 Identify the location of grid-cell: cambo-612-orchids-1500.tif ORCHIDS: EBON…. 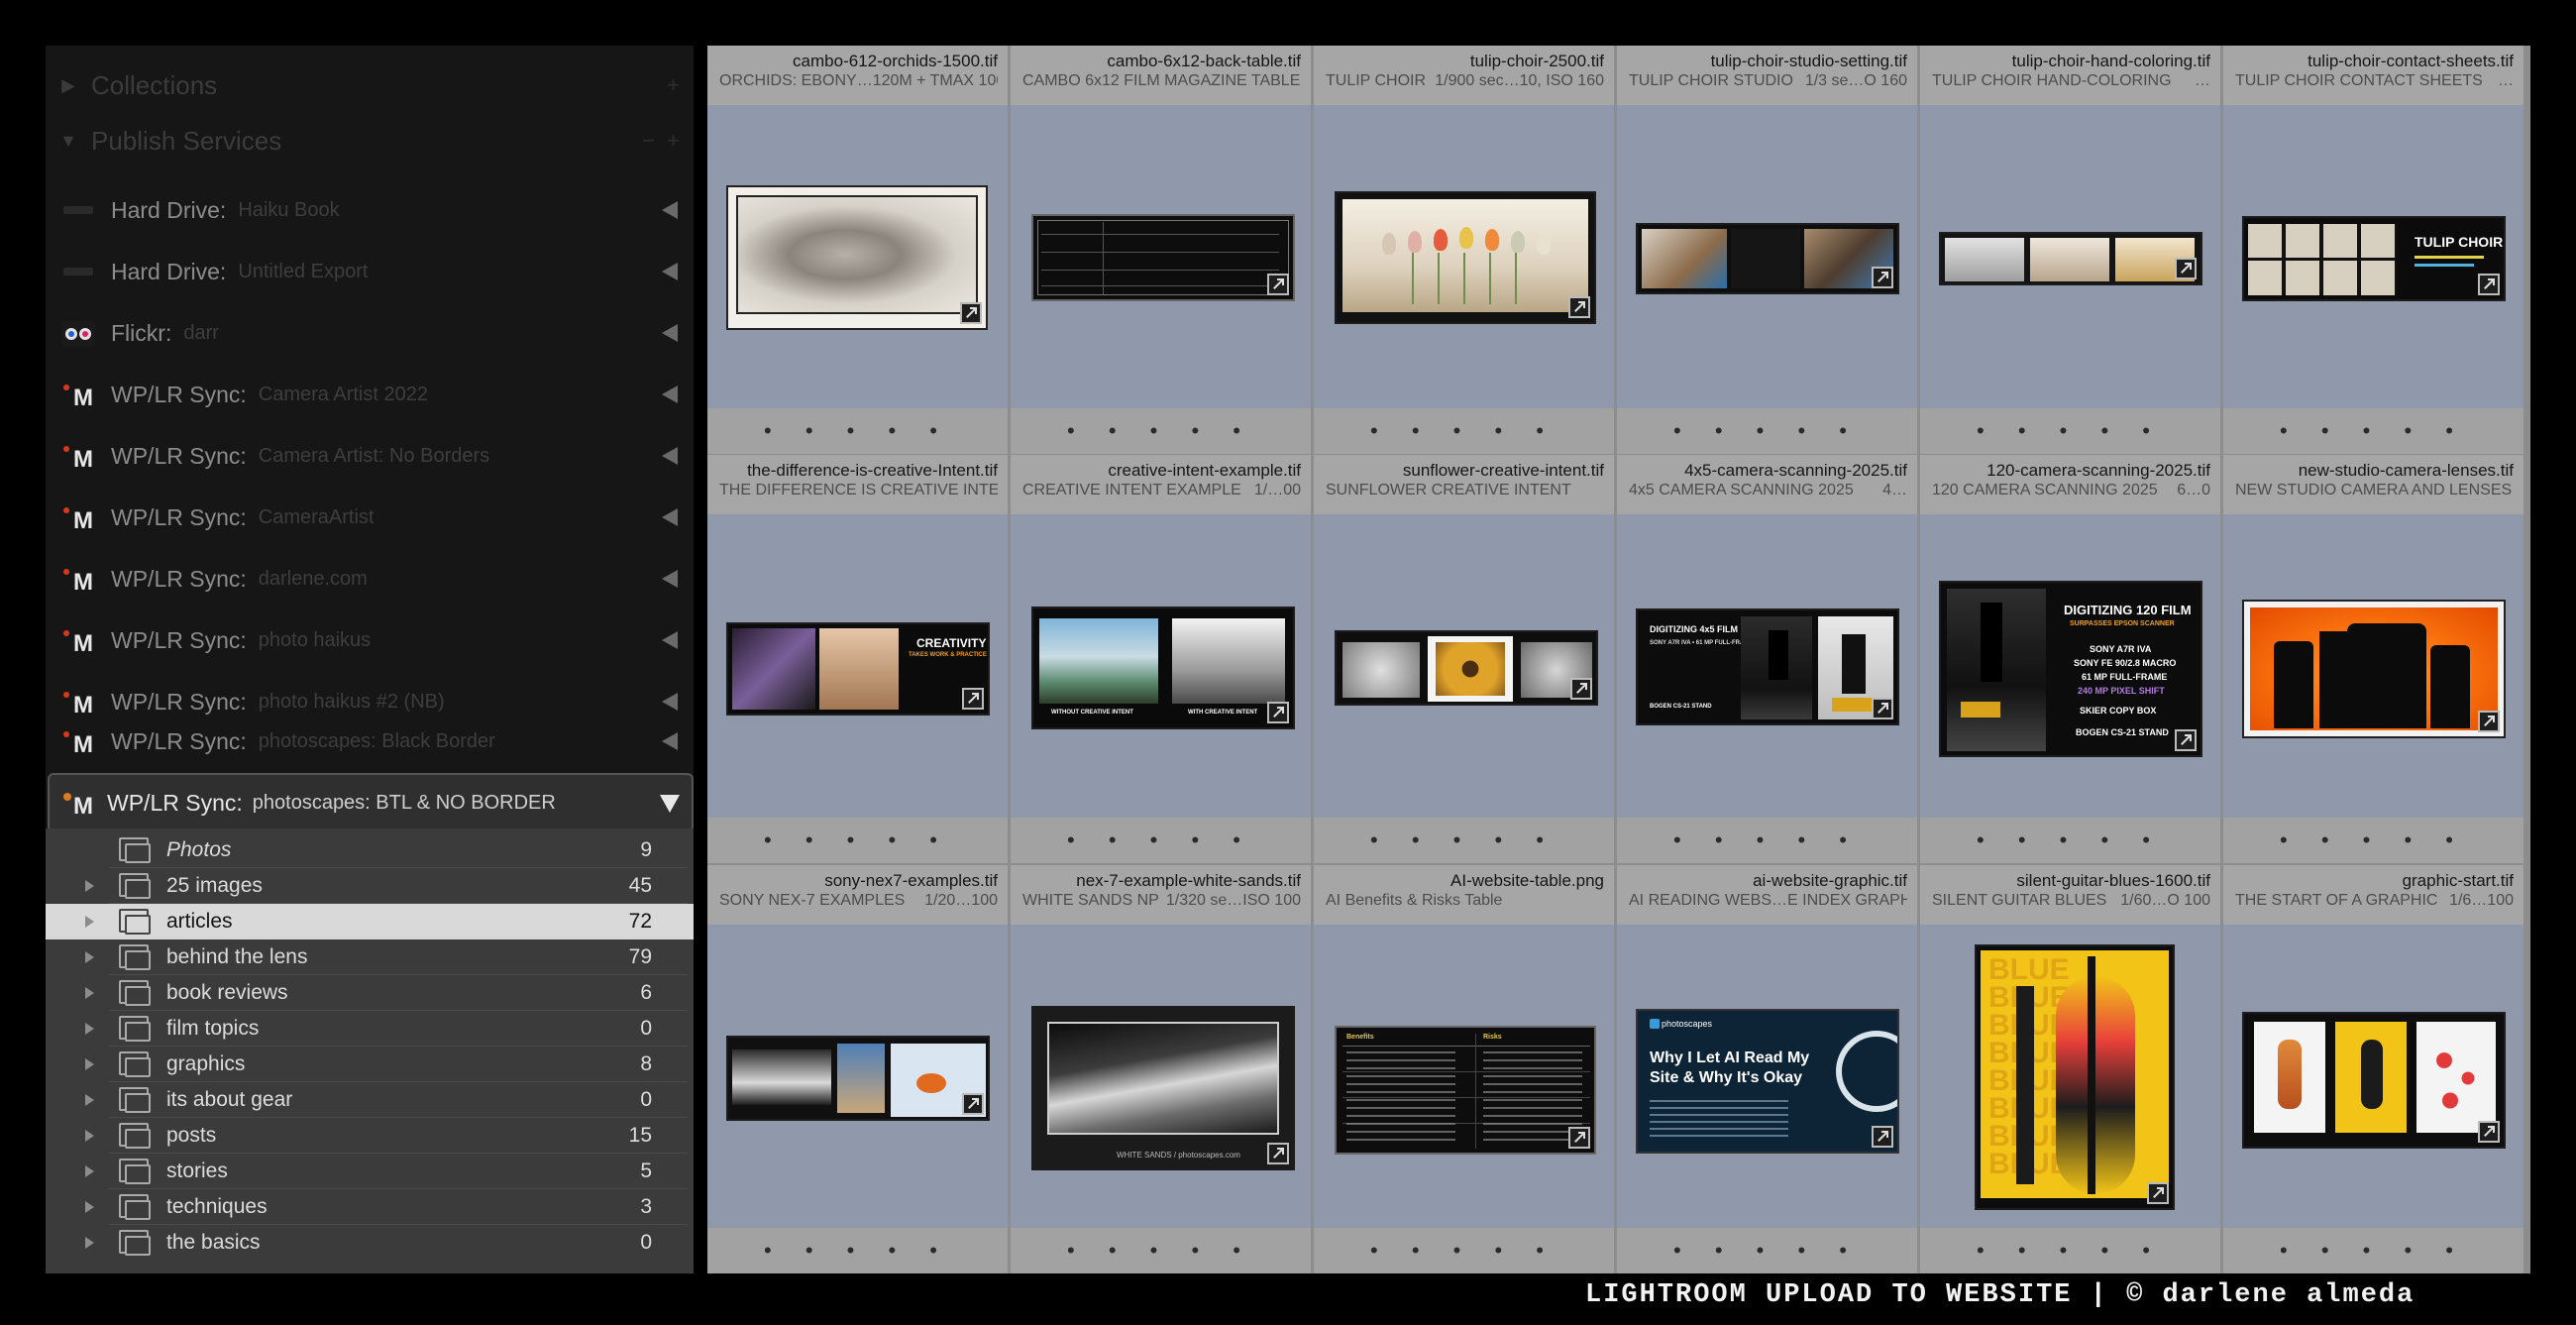
(857, 250).